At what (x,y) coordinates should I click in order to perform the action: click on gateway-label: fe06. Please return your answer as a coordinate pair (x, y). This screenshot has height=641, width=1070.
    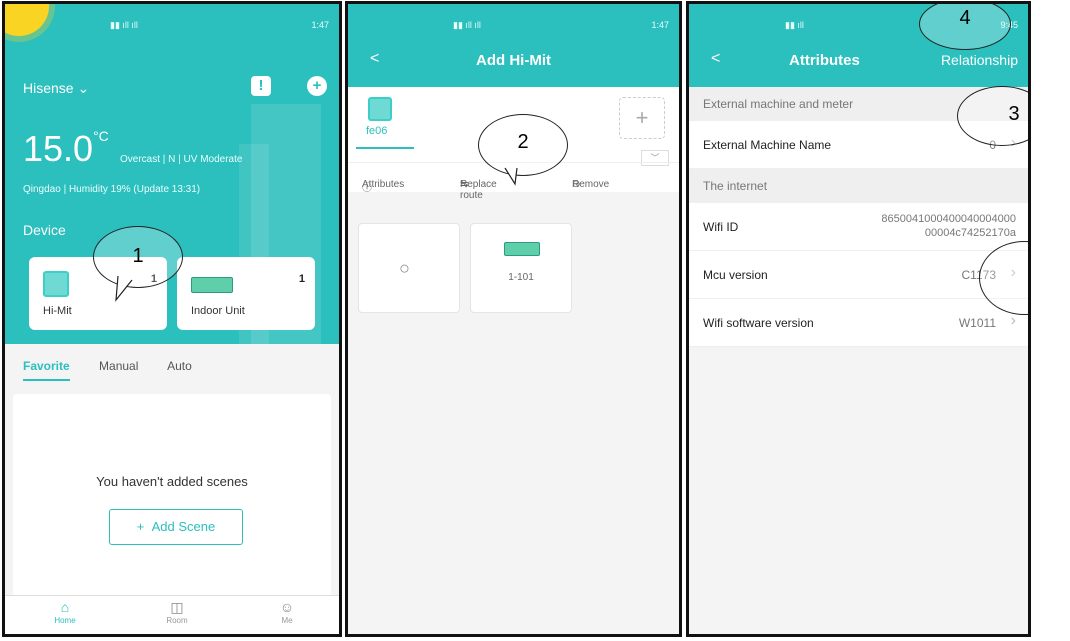
    Looking at the image, I should click on (376, 131).